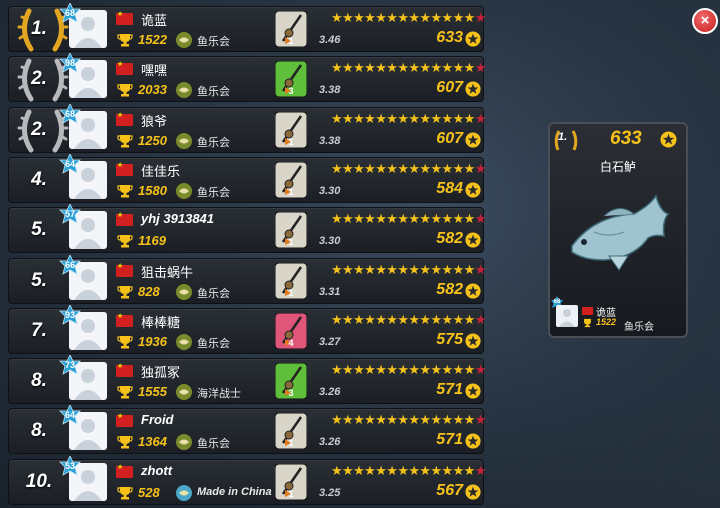 This screenshot has width=720, height=508. I want to click on avatar, so click(567, 316).